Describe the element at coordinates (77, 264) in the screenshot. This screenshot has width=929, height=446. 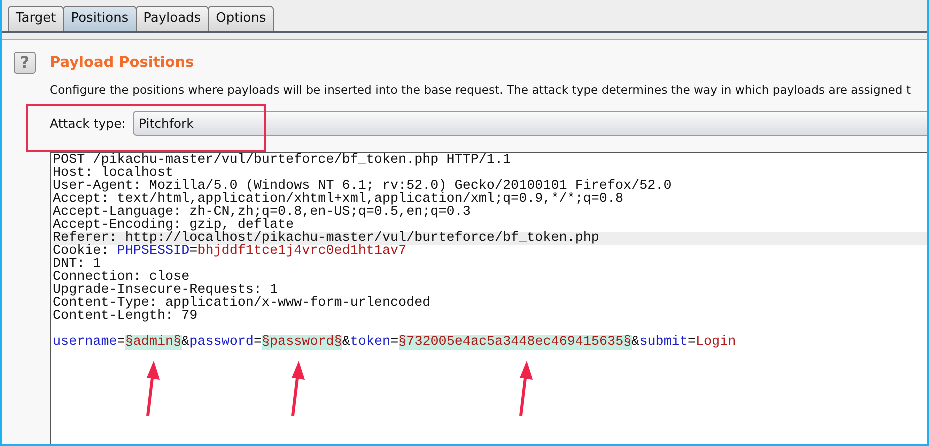
I see `request-text: DNT: 1` at that location.